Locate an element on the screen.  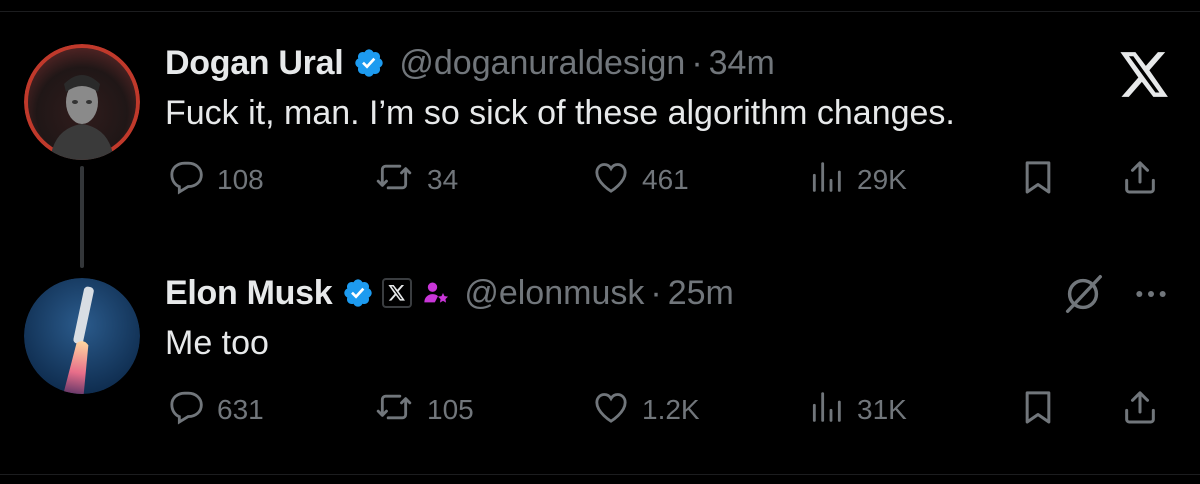
affiliate-x-badge-icon is located at coordinates (397, 293).